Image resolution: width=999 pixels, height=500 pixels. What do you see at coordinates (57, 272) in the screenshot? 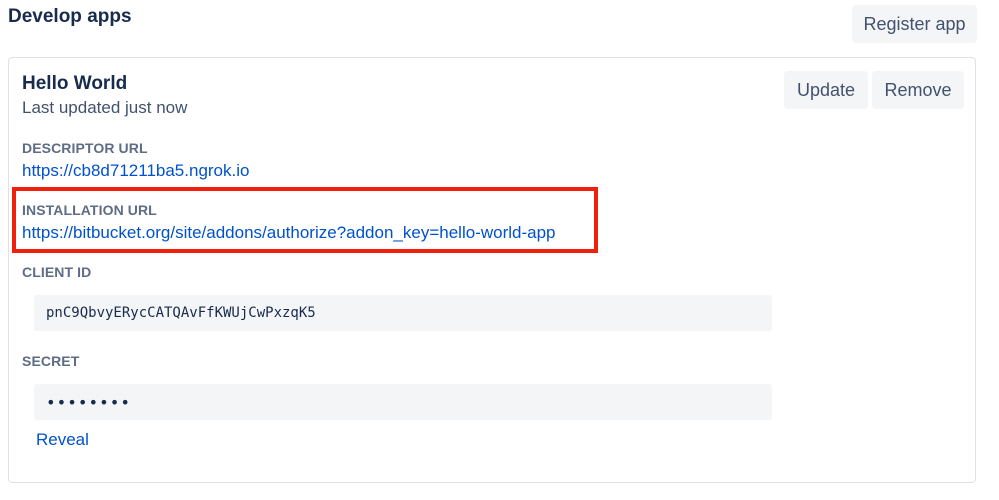
I see `client-id-label: CLIENT ID` at bounding box center [57, 272].